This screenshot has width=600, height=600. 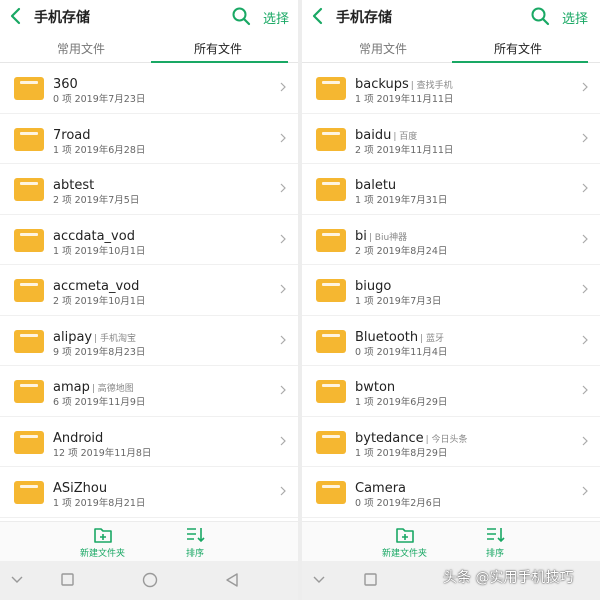 I want to click on folder-meta: 1 项 2019年11月11日, so click(x=404, y=99).